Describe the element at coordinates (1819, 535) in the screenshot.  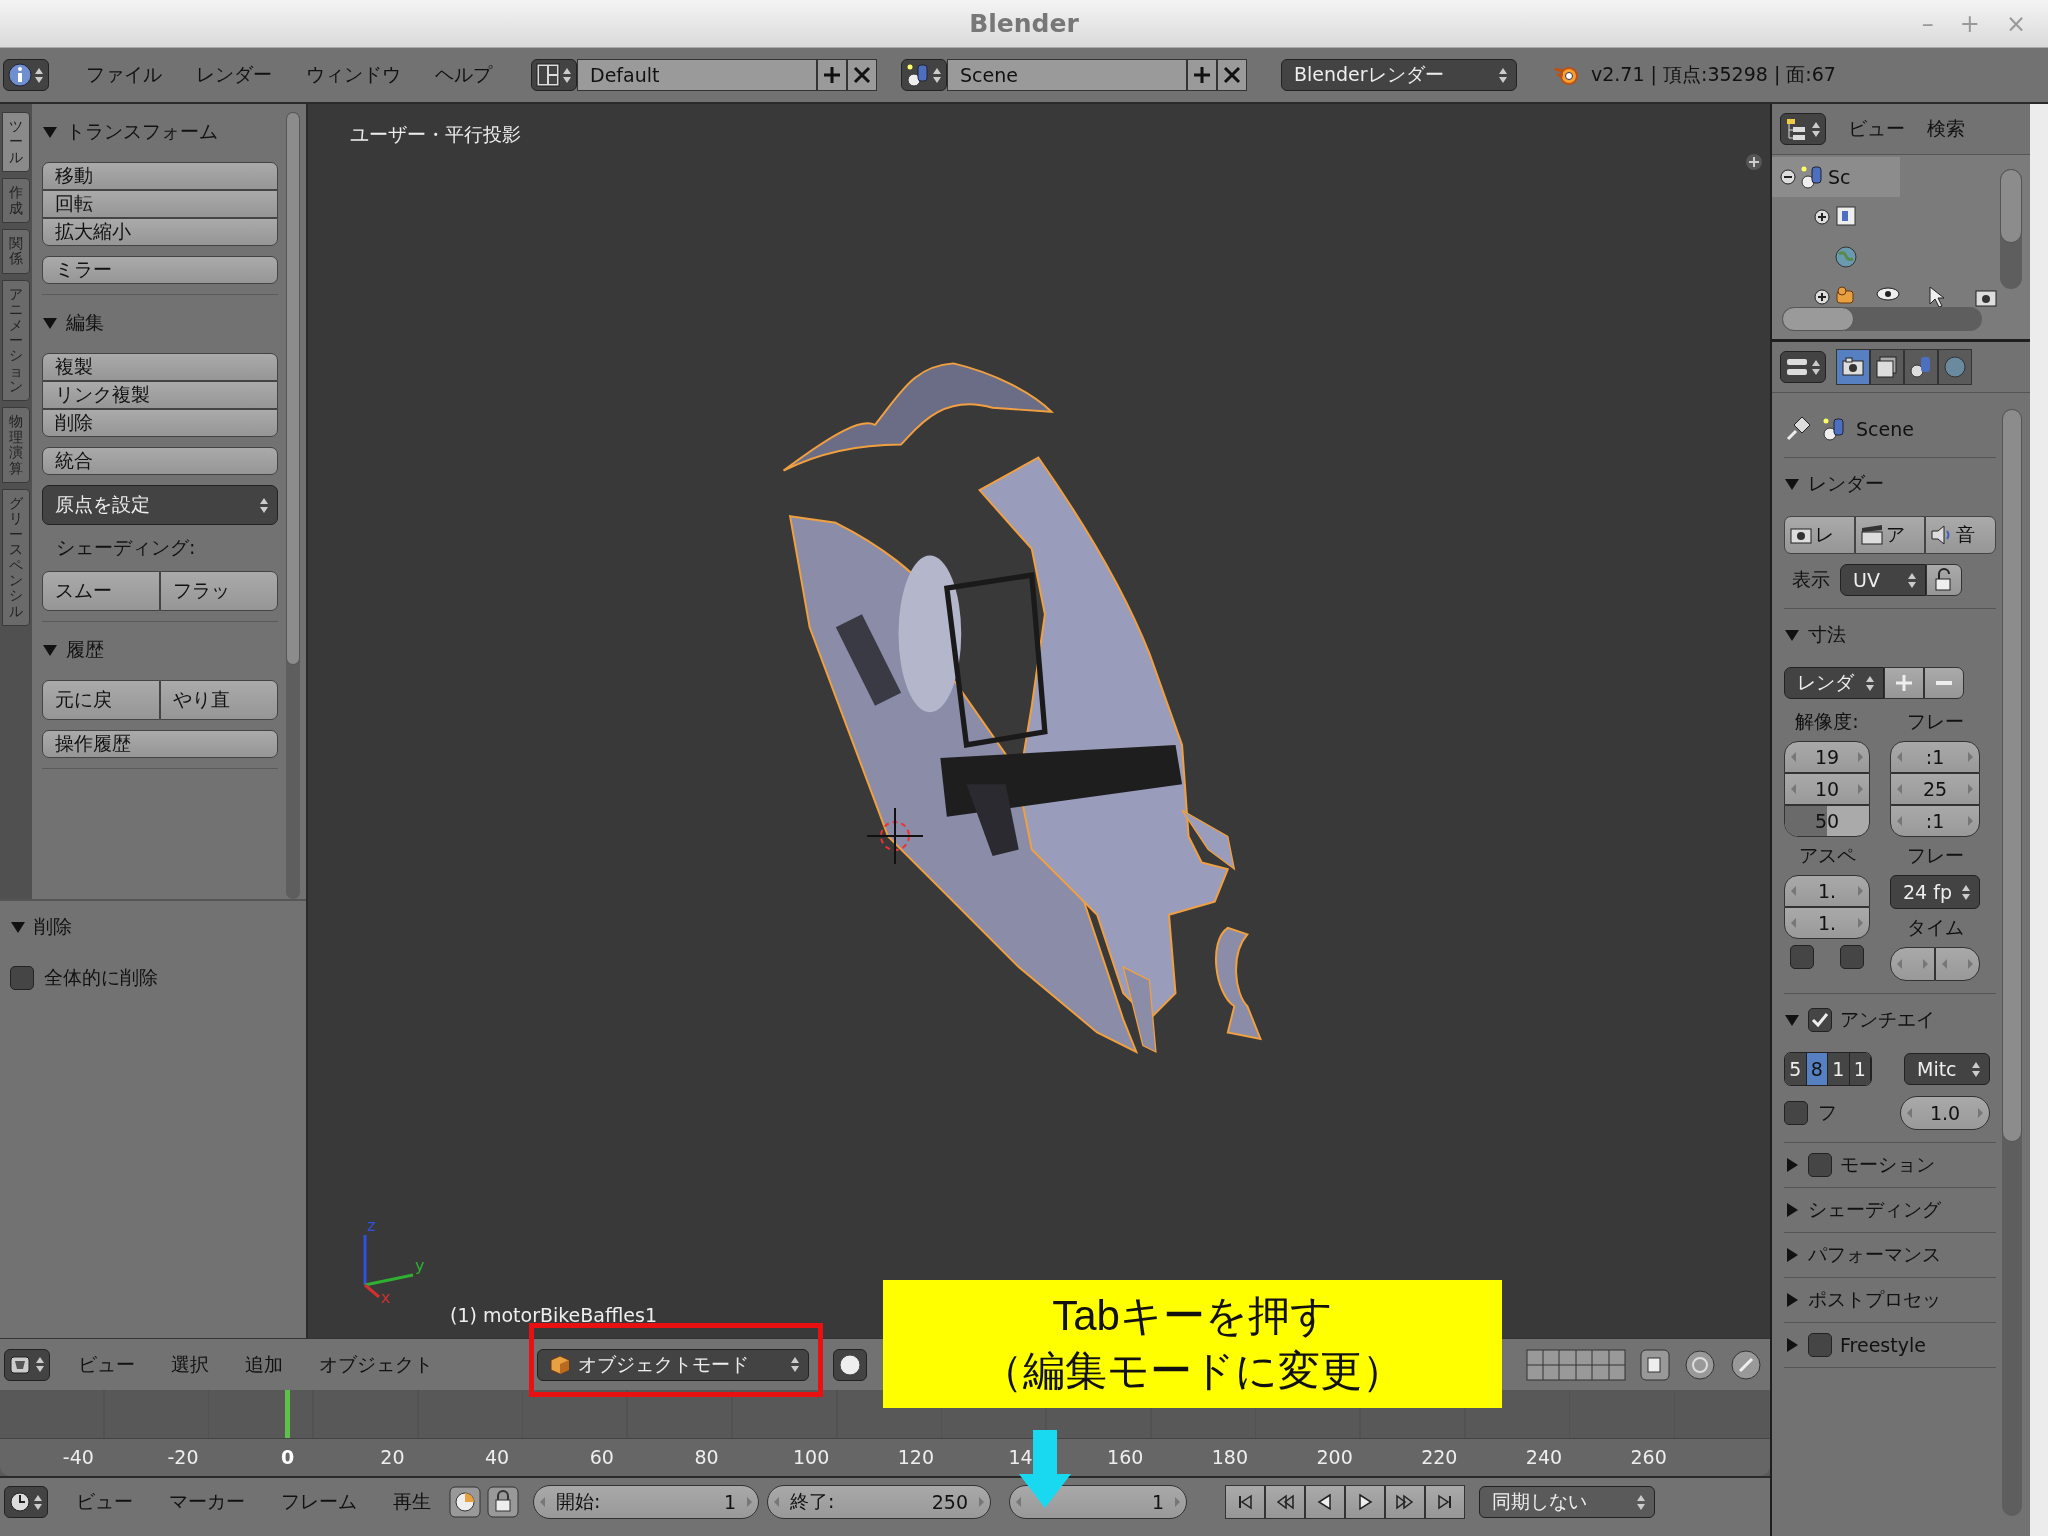
I see `render-button: レ` at that location.